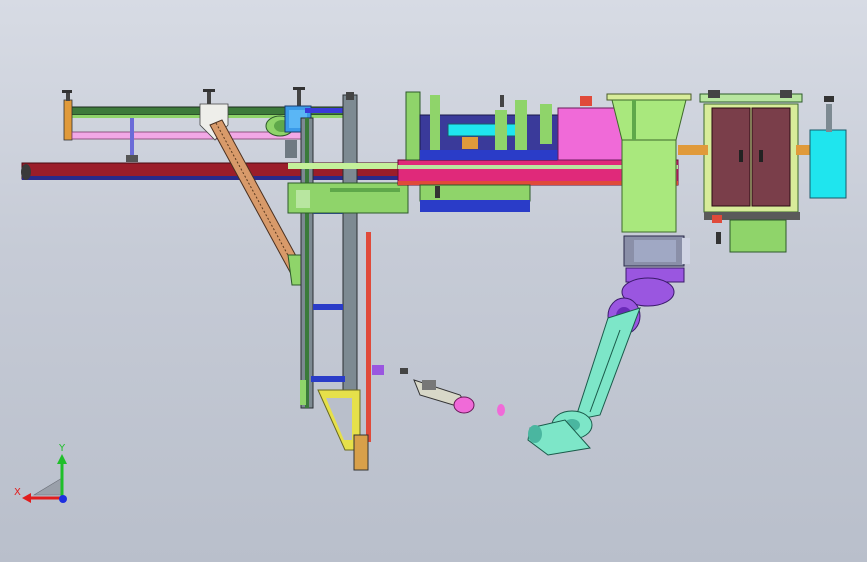 This screenshot has width=867, height=562. What do you see at coordinates (17, 492) in the screenshot?
I see `x-axis-label: X` at bounding box center [17, 492].